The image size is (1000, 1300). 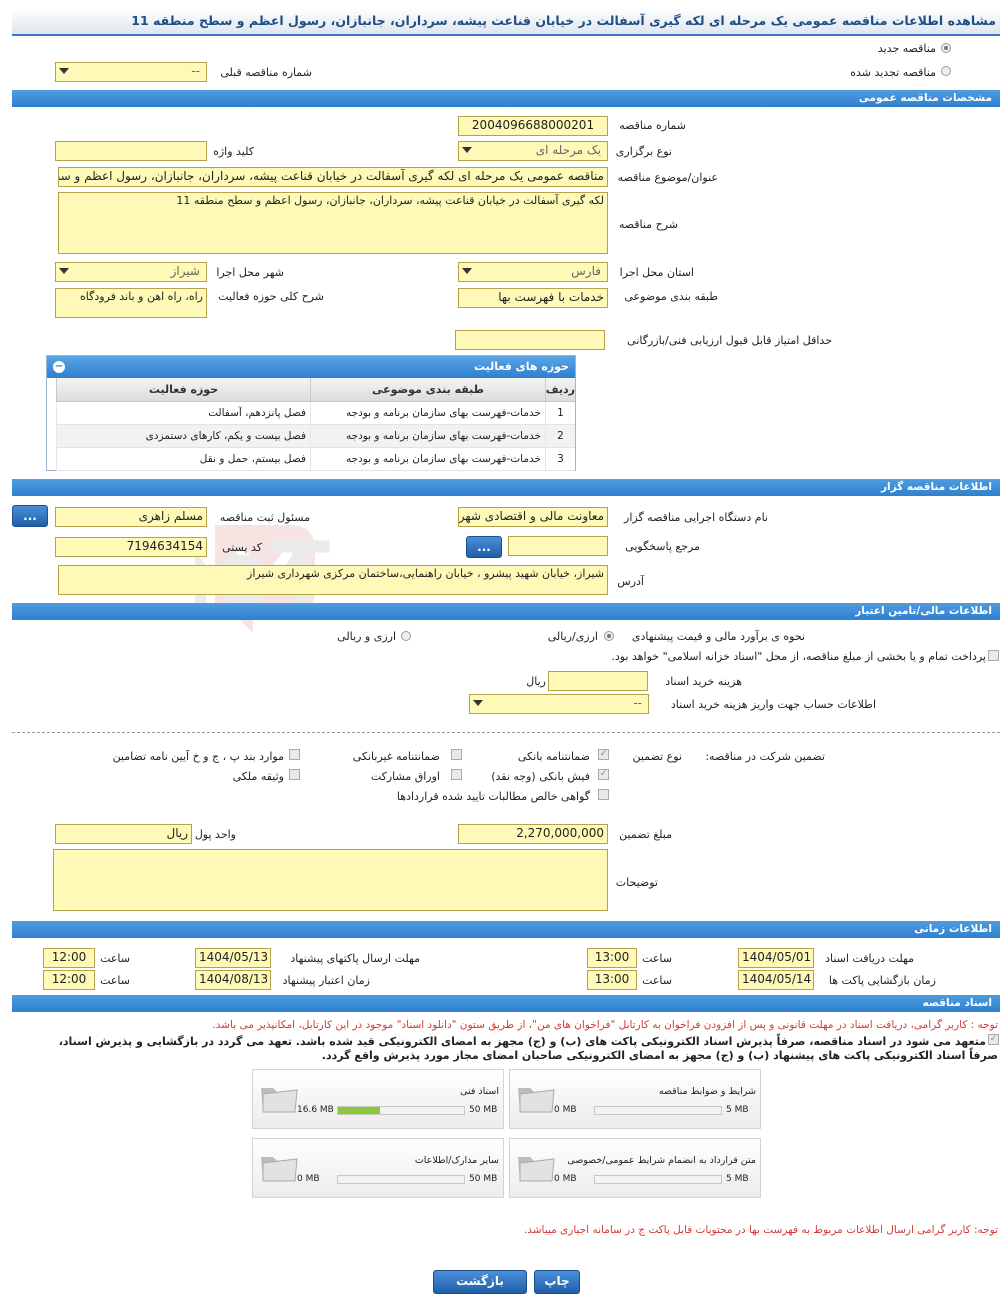 What do you see at coordinates (737, 1179) in the screenshot?
I see `doc-max-size: 5 MB` at bounding box center [737, 1179].